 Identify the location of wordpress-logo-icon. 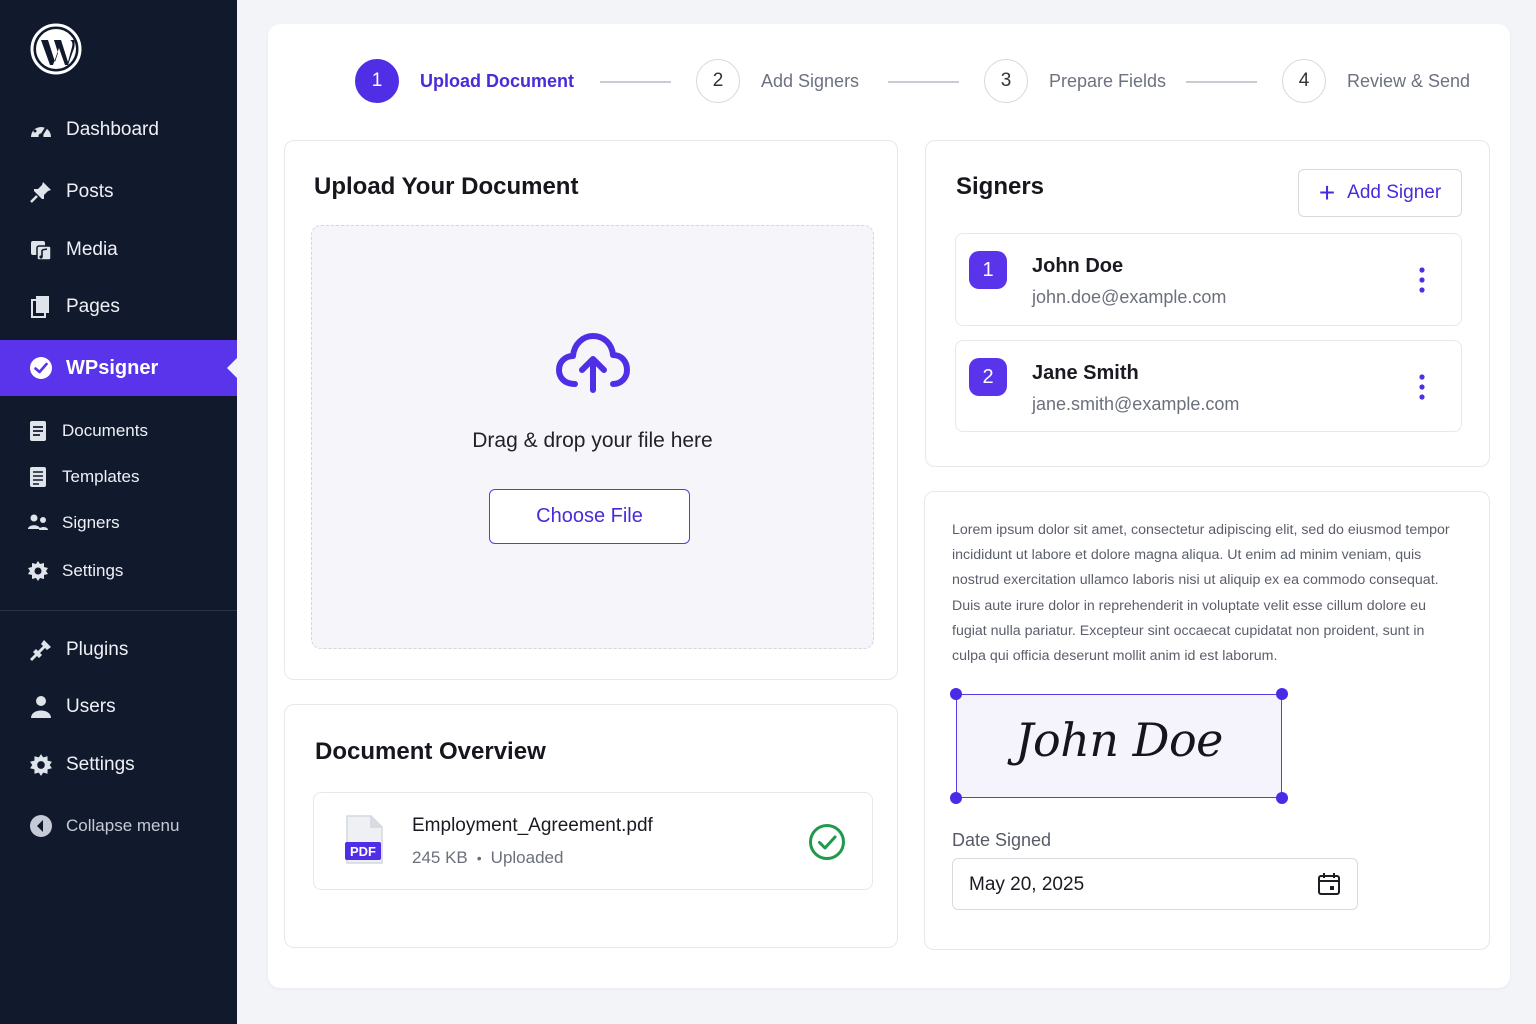
(56, 49).